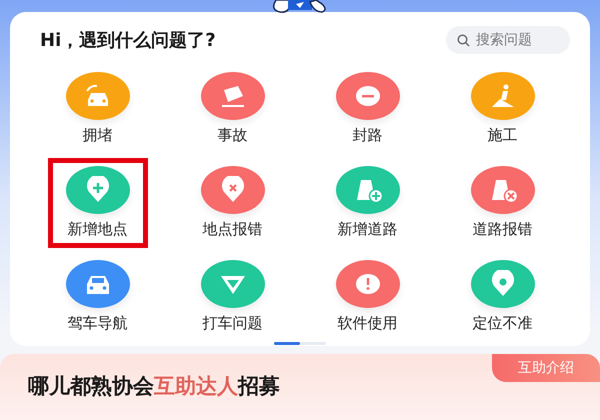  Describe the element at coordinates (232, 297) in the screenshot. I see `category-item: 打车问题` at that location.